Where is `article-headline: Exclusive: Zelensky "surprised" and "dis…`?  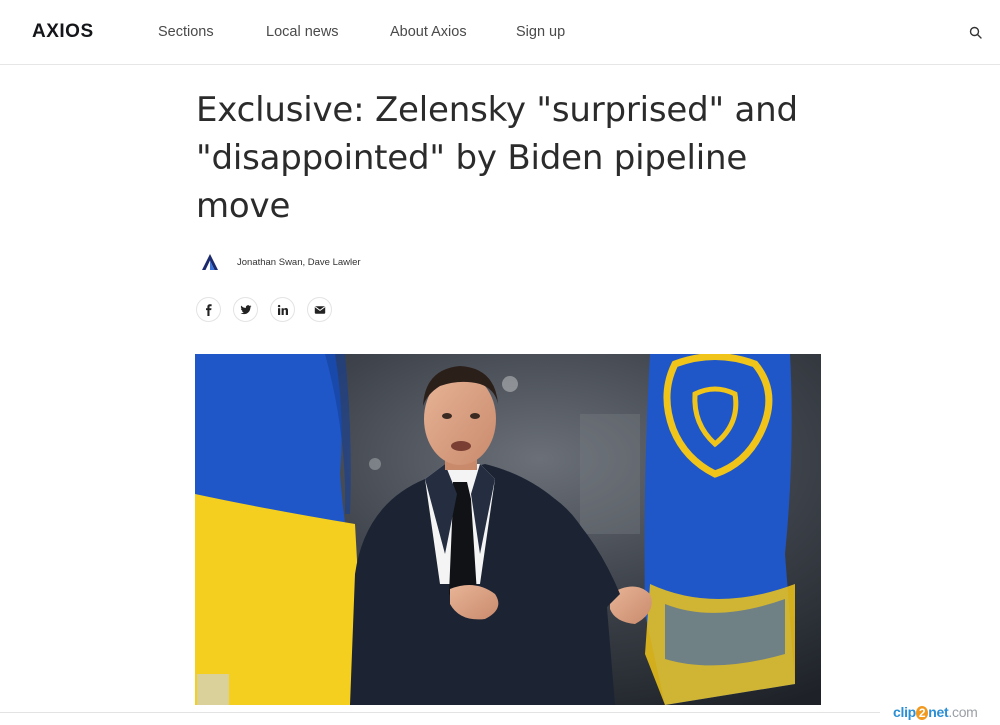
article-headline: Exclusive: Zelensky "surprised" and "dis… is located at coordinates (497, 158).